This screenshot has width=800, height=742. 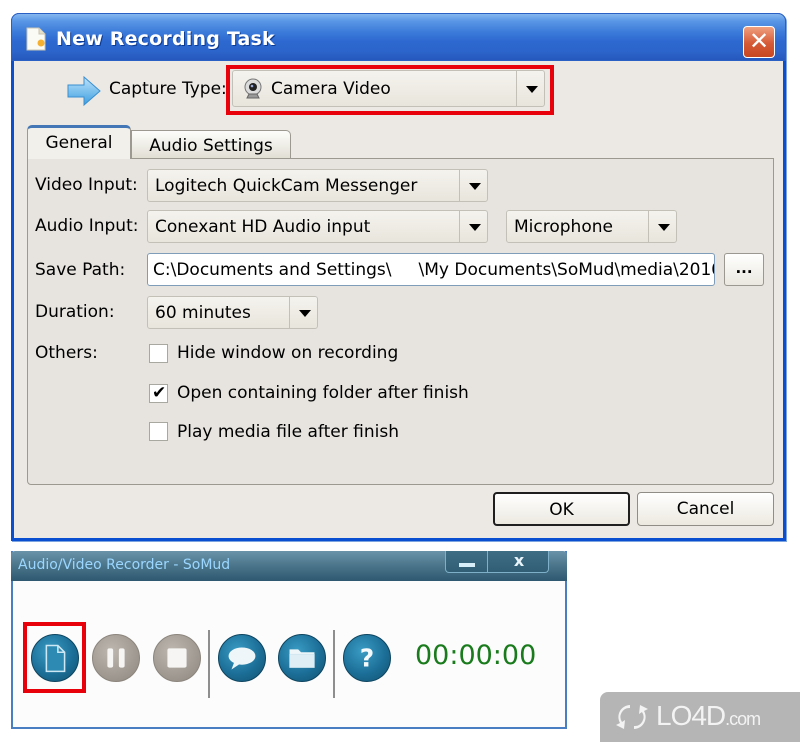 I want to click on close-icon: ✕, so click(x=759, y=41).